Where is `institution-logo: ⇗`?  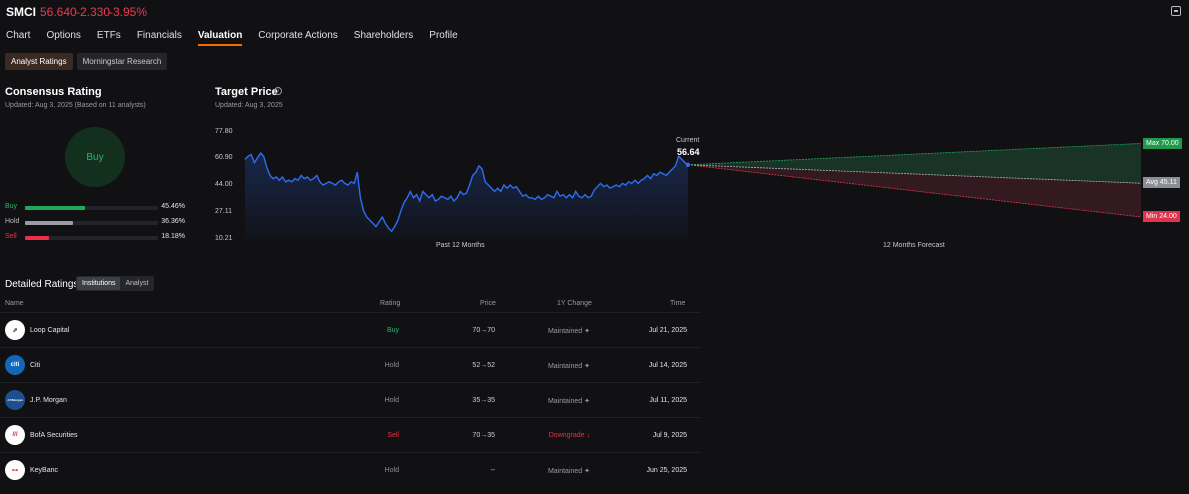
institution-logo: ⇗ is located at coordinates (15, 330).